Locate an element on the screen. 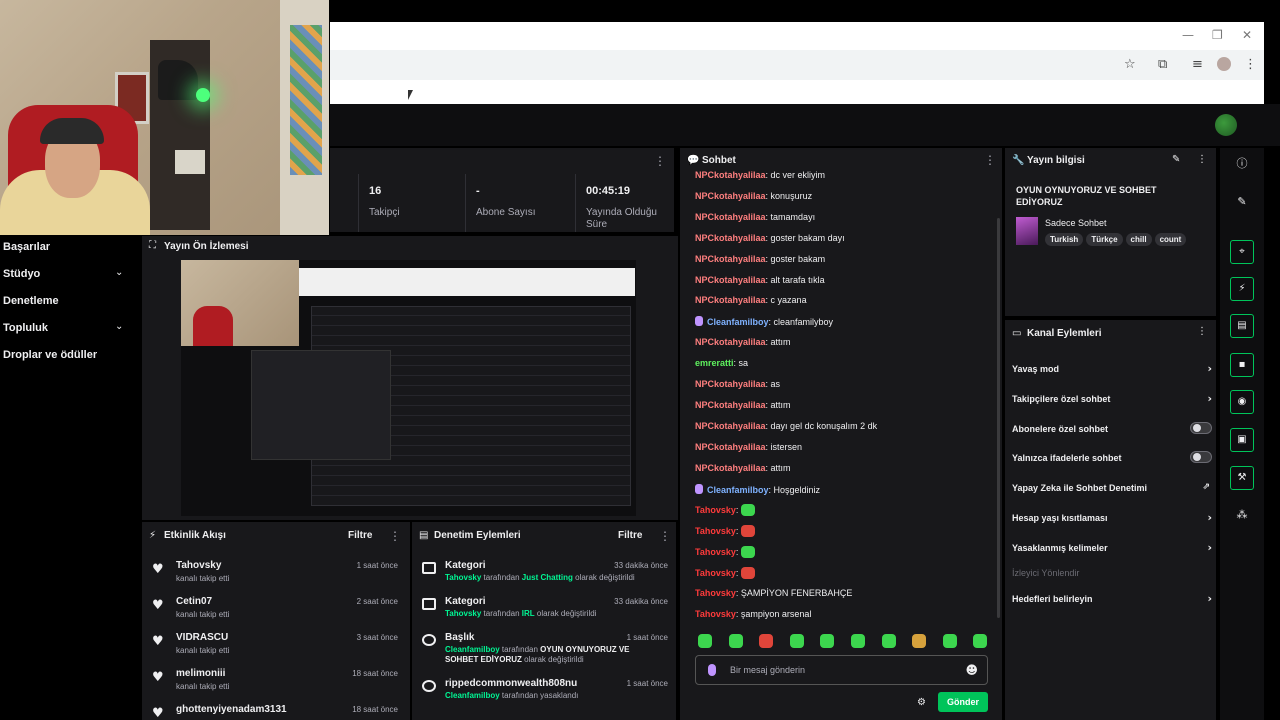 This screenshot has width=1280, height=720. menu-icon: ⋮ is located at coordinates (1250, 64).